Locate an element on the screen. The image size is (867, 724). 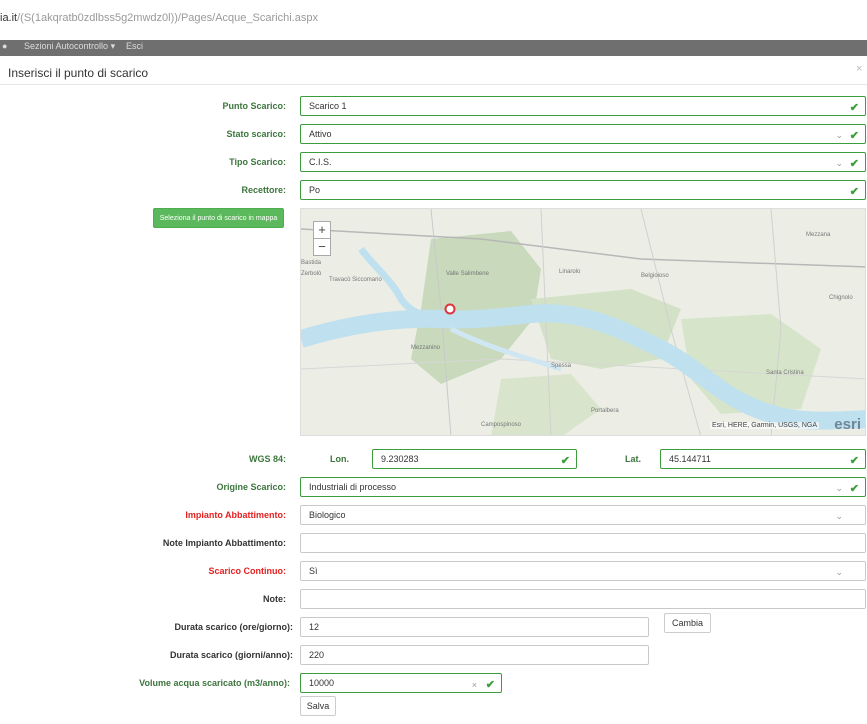
origine-scarico-select: Industriali di processo ⌄ ✔ is located at coordinates (583, 487).